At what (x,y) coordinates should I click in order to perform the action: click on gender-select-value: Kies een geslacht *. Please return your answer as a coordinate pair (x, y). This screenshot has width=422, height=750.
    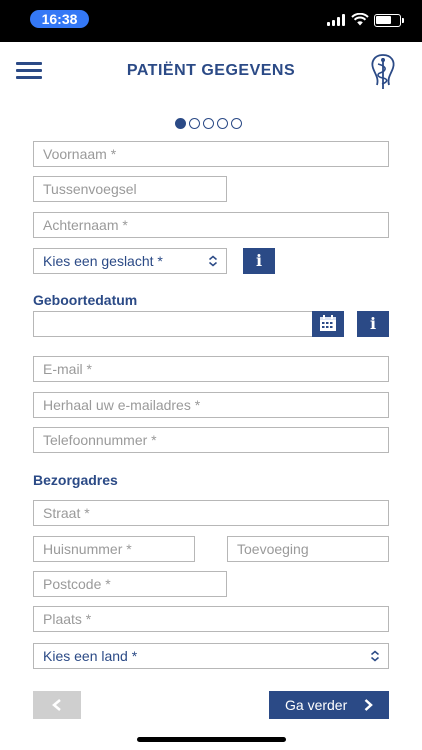
    Looking at the image, I should click on (103, 261).